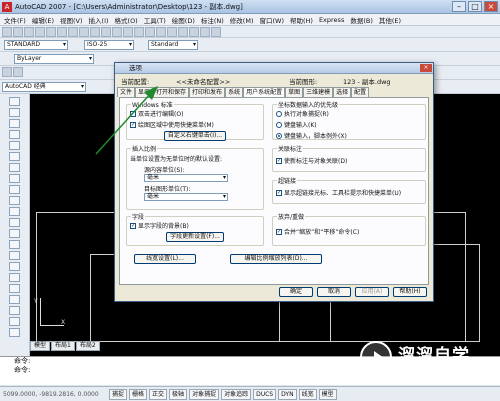  Describe the element at coordinates (14, 189) in the screenshot. I see `spline-icon` at that location.